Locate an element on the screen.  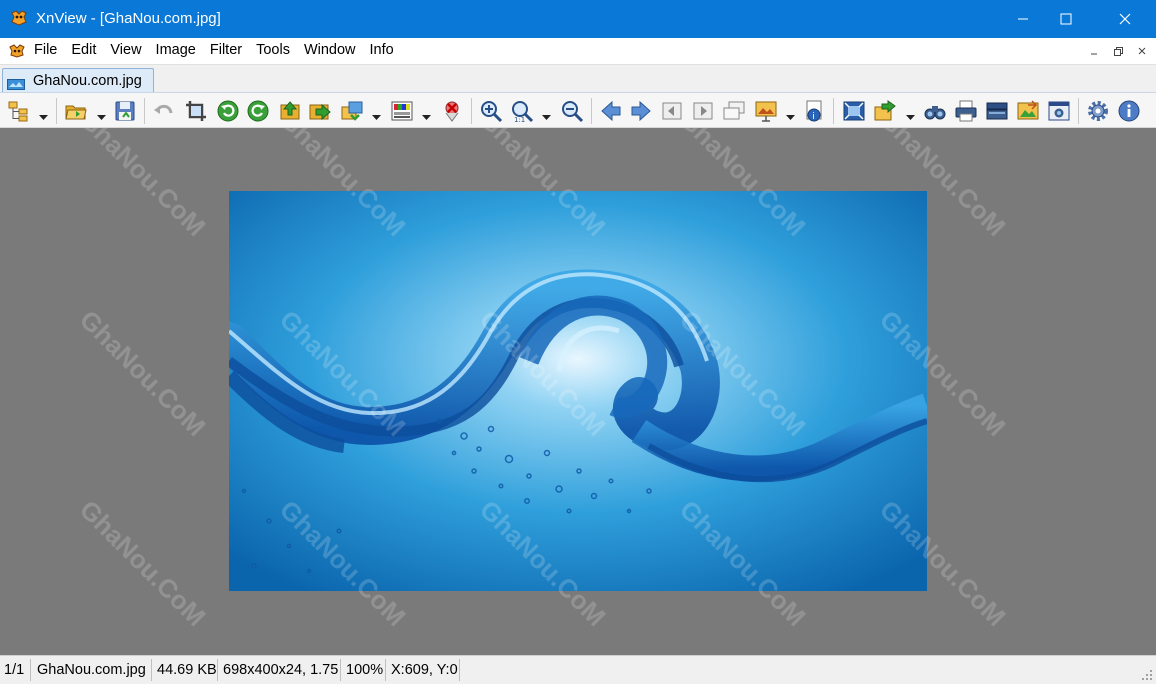
menu-tools: Tools is located at coordinates (273, 50).